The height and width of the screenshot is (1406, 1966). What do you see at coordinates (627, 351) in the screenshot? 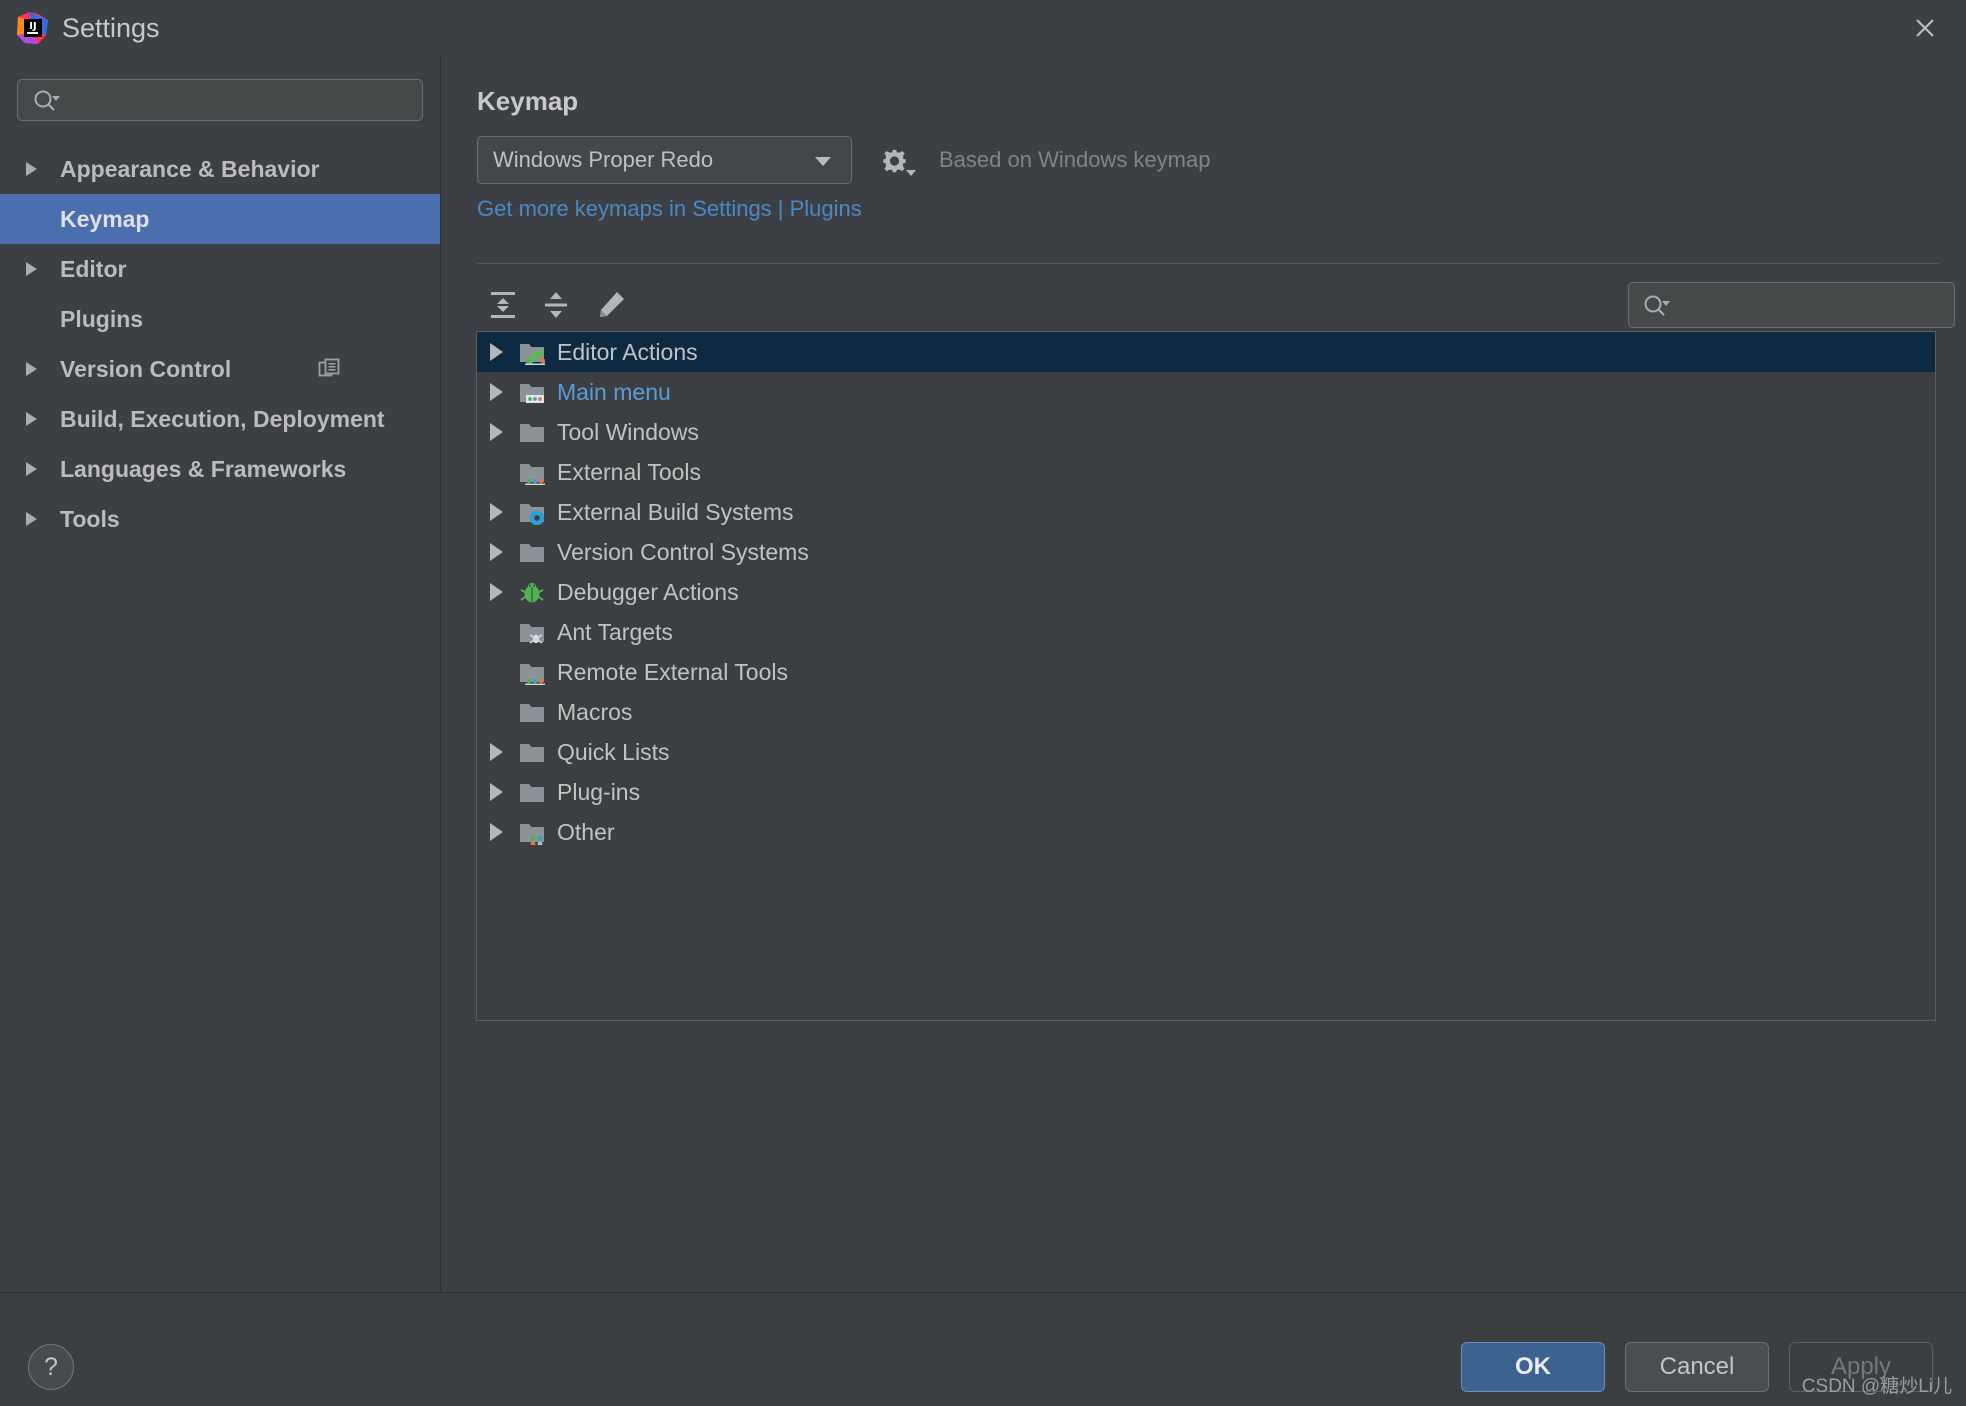
I see `tree-row-label: Editor Actions` at bounding box center [627, 351].